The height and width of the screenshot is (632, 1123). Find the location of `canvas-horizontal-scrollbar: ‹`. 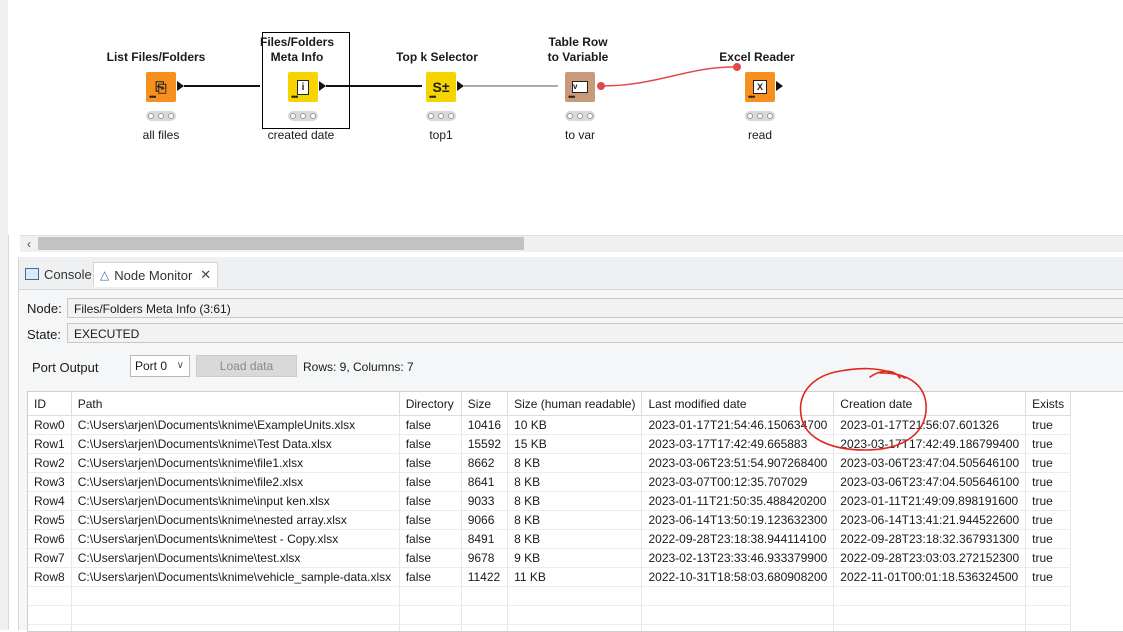

canvas-horizontal-scrollbar: ‹ is located at coordinates (571, 243).